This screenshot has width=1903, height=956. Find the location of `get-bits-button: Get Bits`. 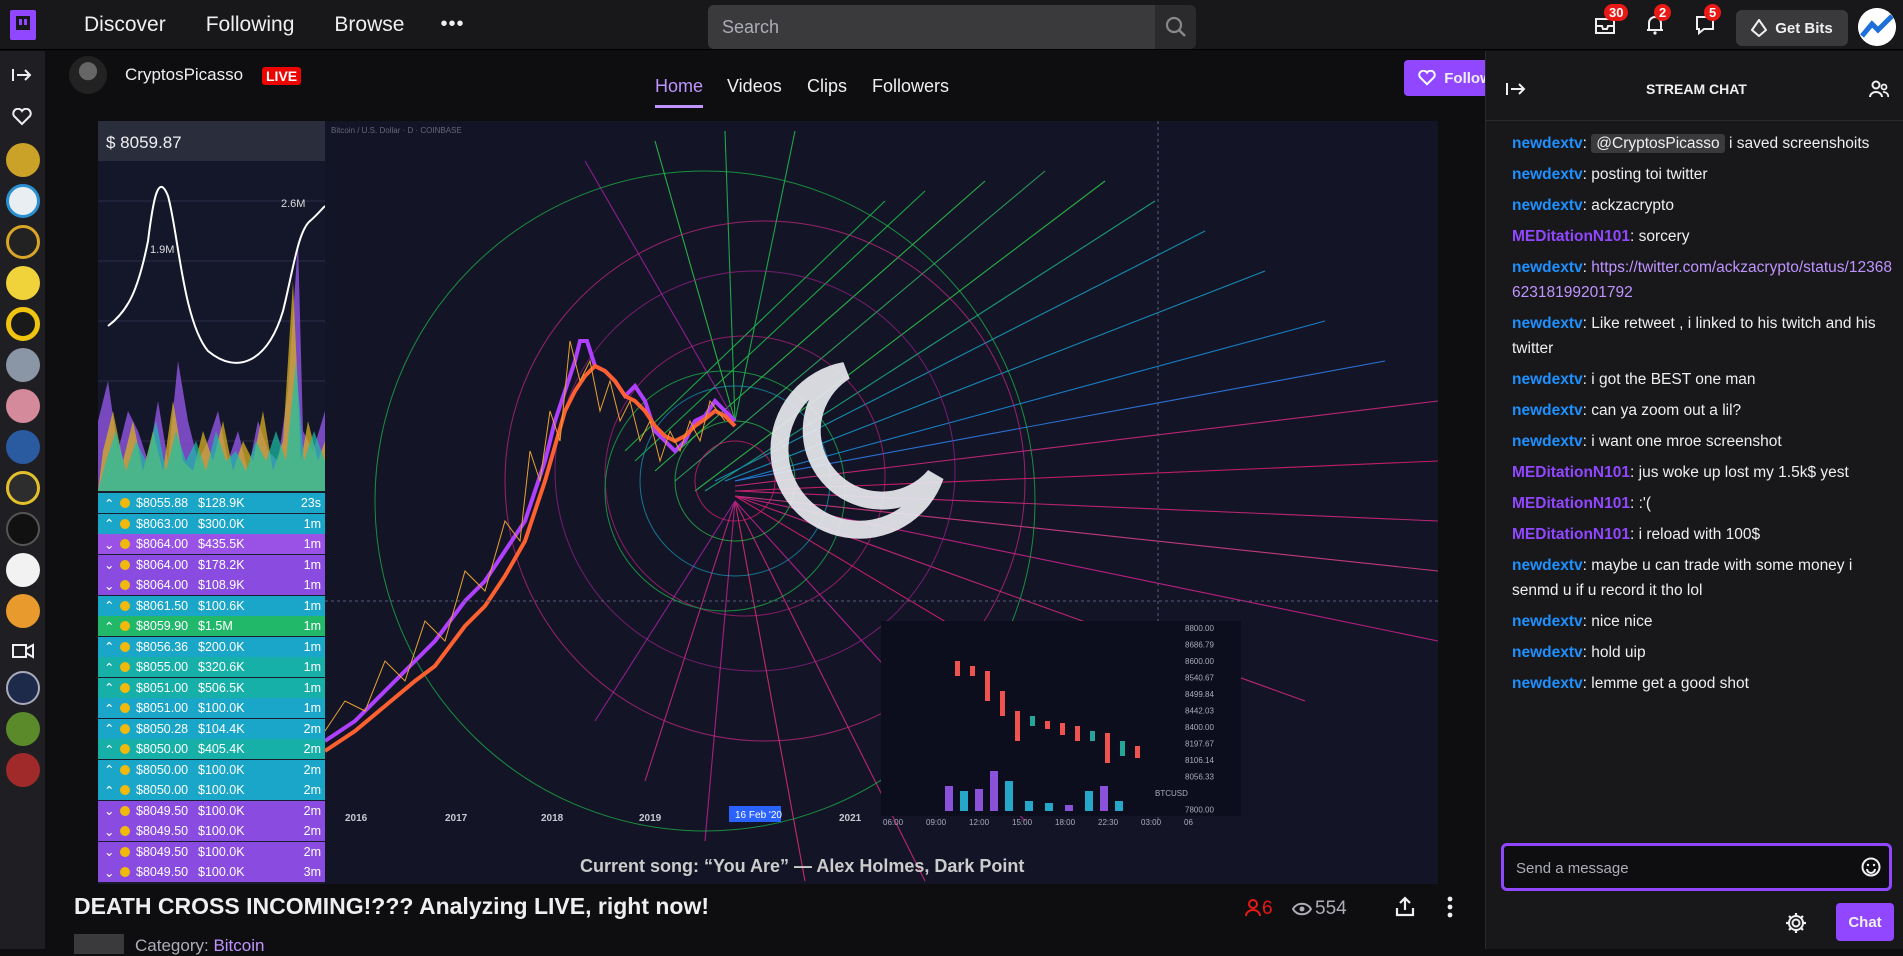

get-bits-button: Get Bits is located at coordinates (1792, 28).